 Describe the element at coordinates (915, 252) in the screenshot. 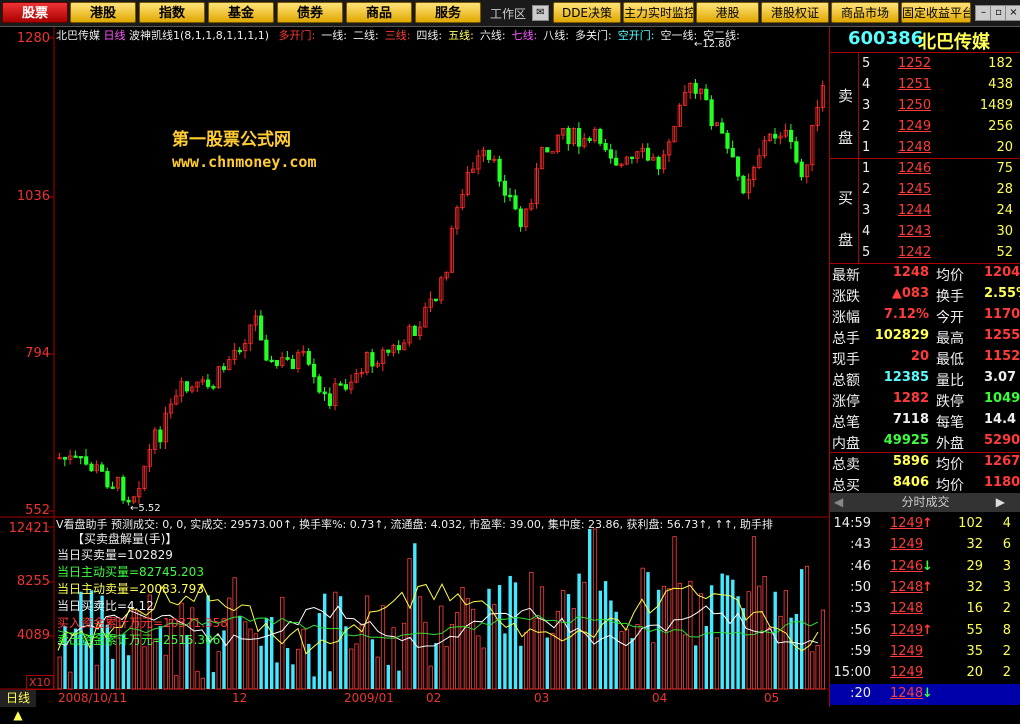

I see `price: 1242` at that location.